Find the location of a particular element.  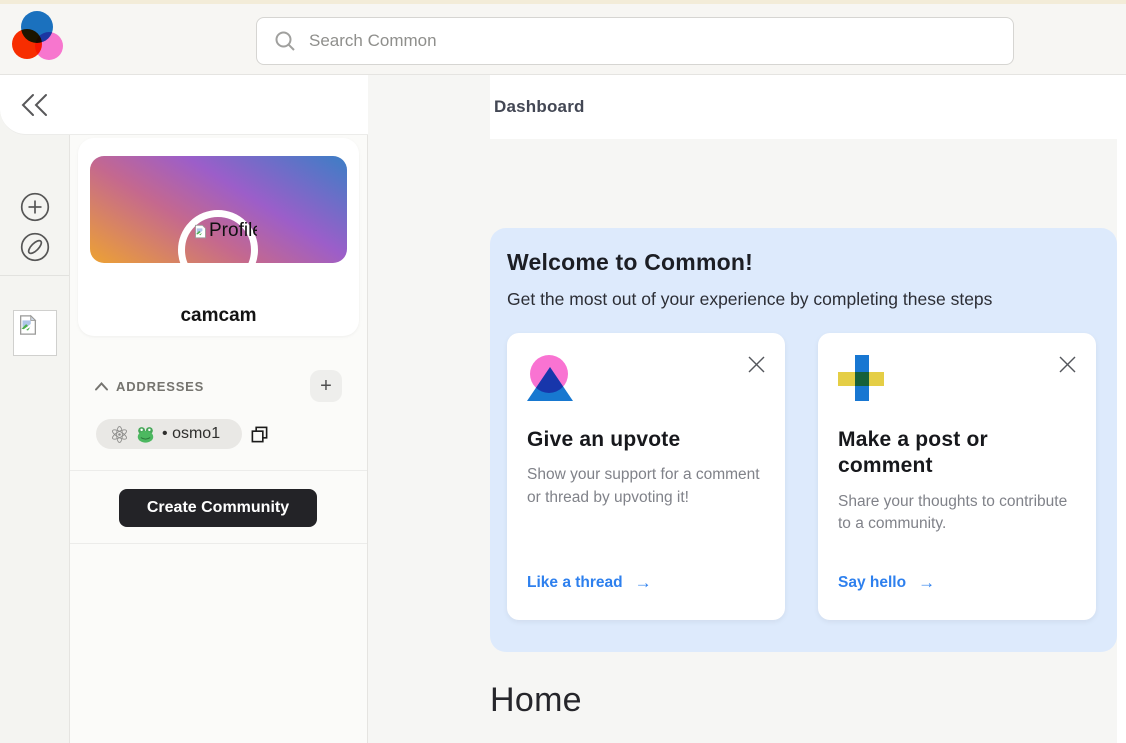

address-pill: • osmo1 is located at coordinates (169, 434).